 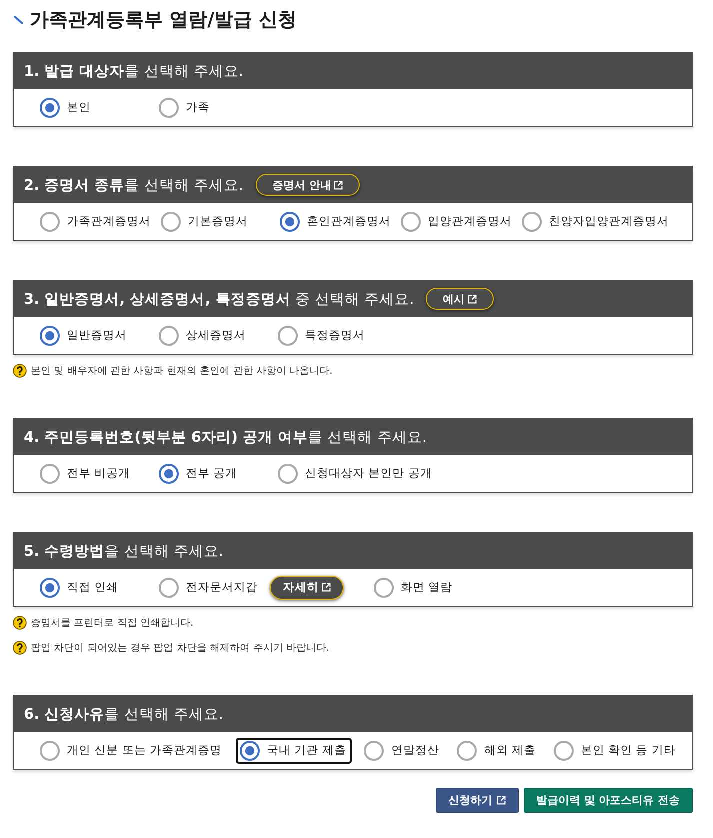 What do you see at coordinates (132, 751) in the screenshot?
I see `radio-option: 개인 신분 또는 가족관계증명` at bounding box center [132, 751].